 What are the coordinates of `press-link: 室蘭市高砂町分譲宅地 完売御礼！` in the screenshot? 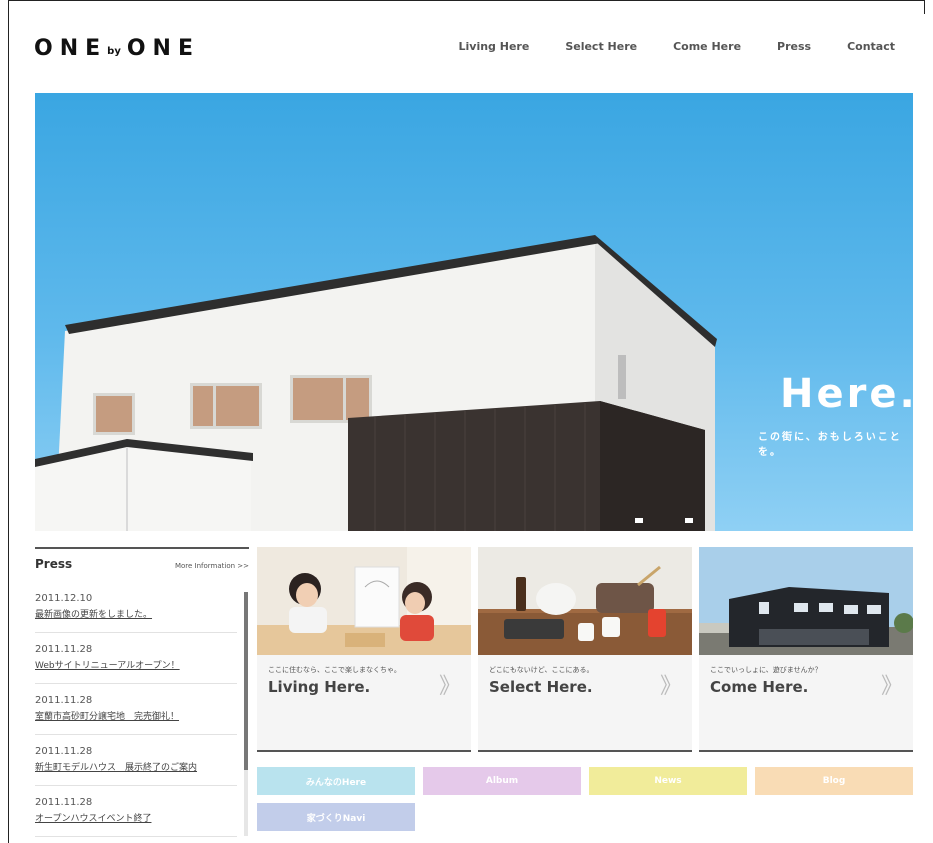 It's located at (136, 715).